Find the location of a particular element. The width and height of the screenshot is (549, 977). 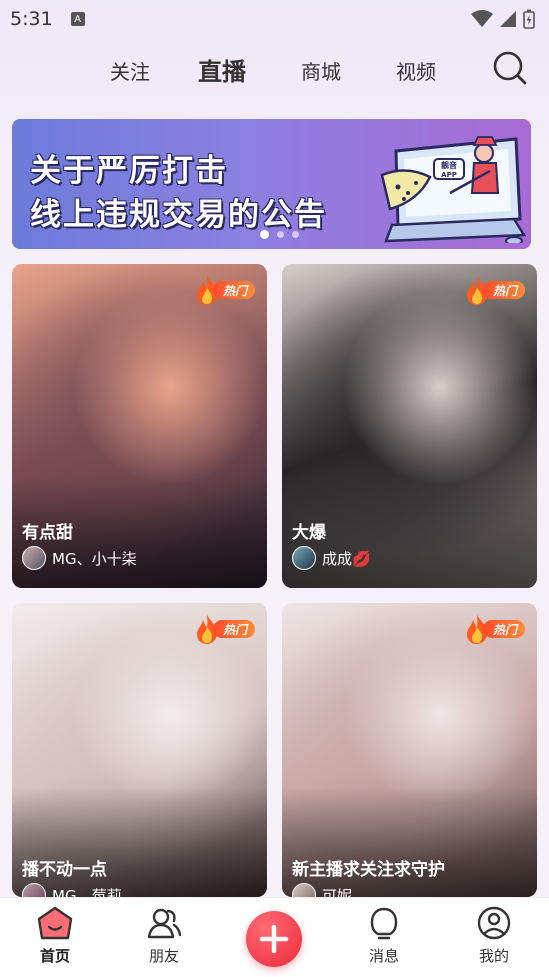

host-name: 成成💋 is located at coordinates (346, 558).